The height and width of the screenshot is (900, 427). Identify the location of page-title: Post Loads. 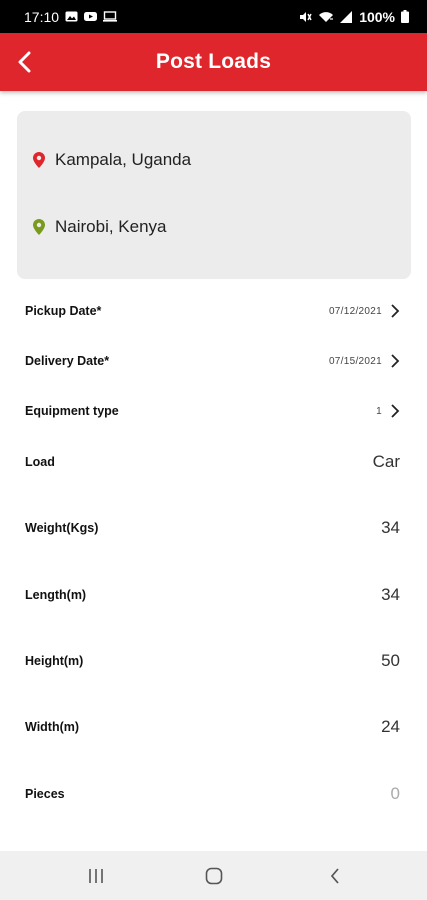
(213, 61).